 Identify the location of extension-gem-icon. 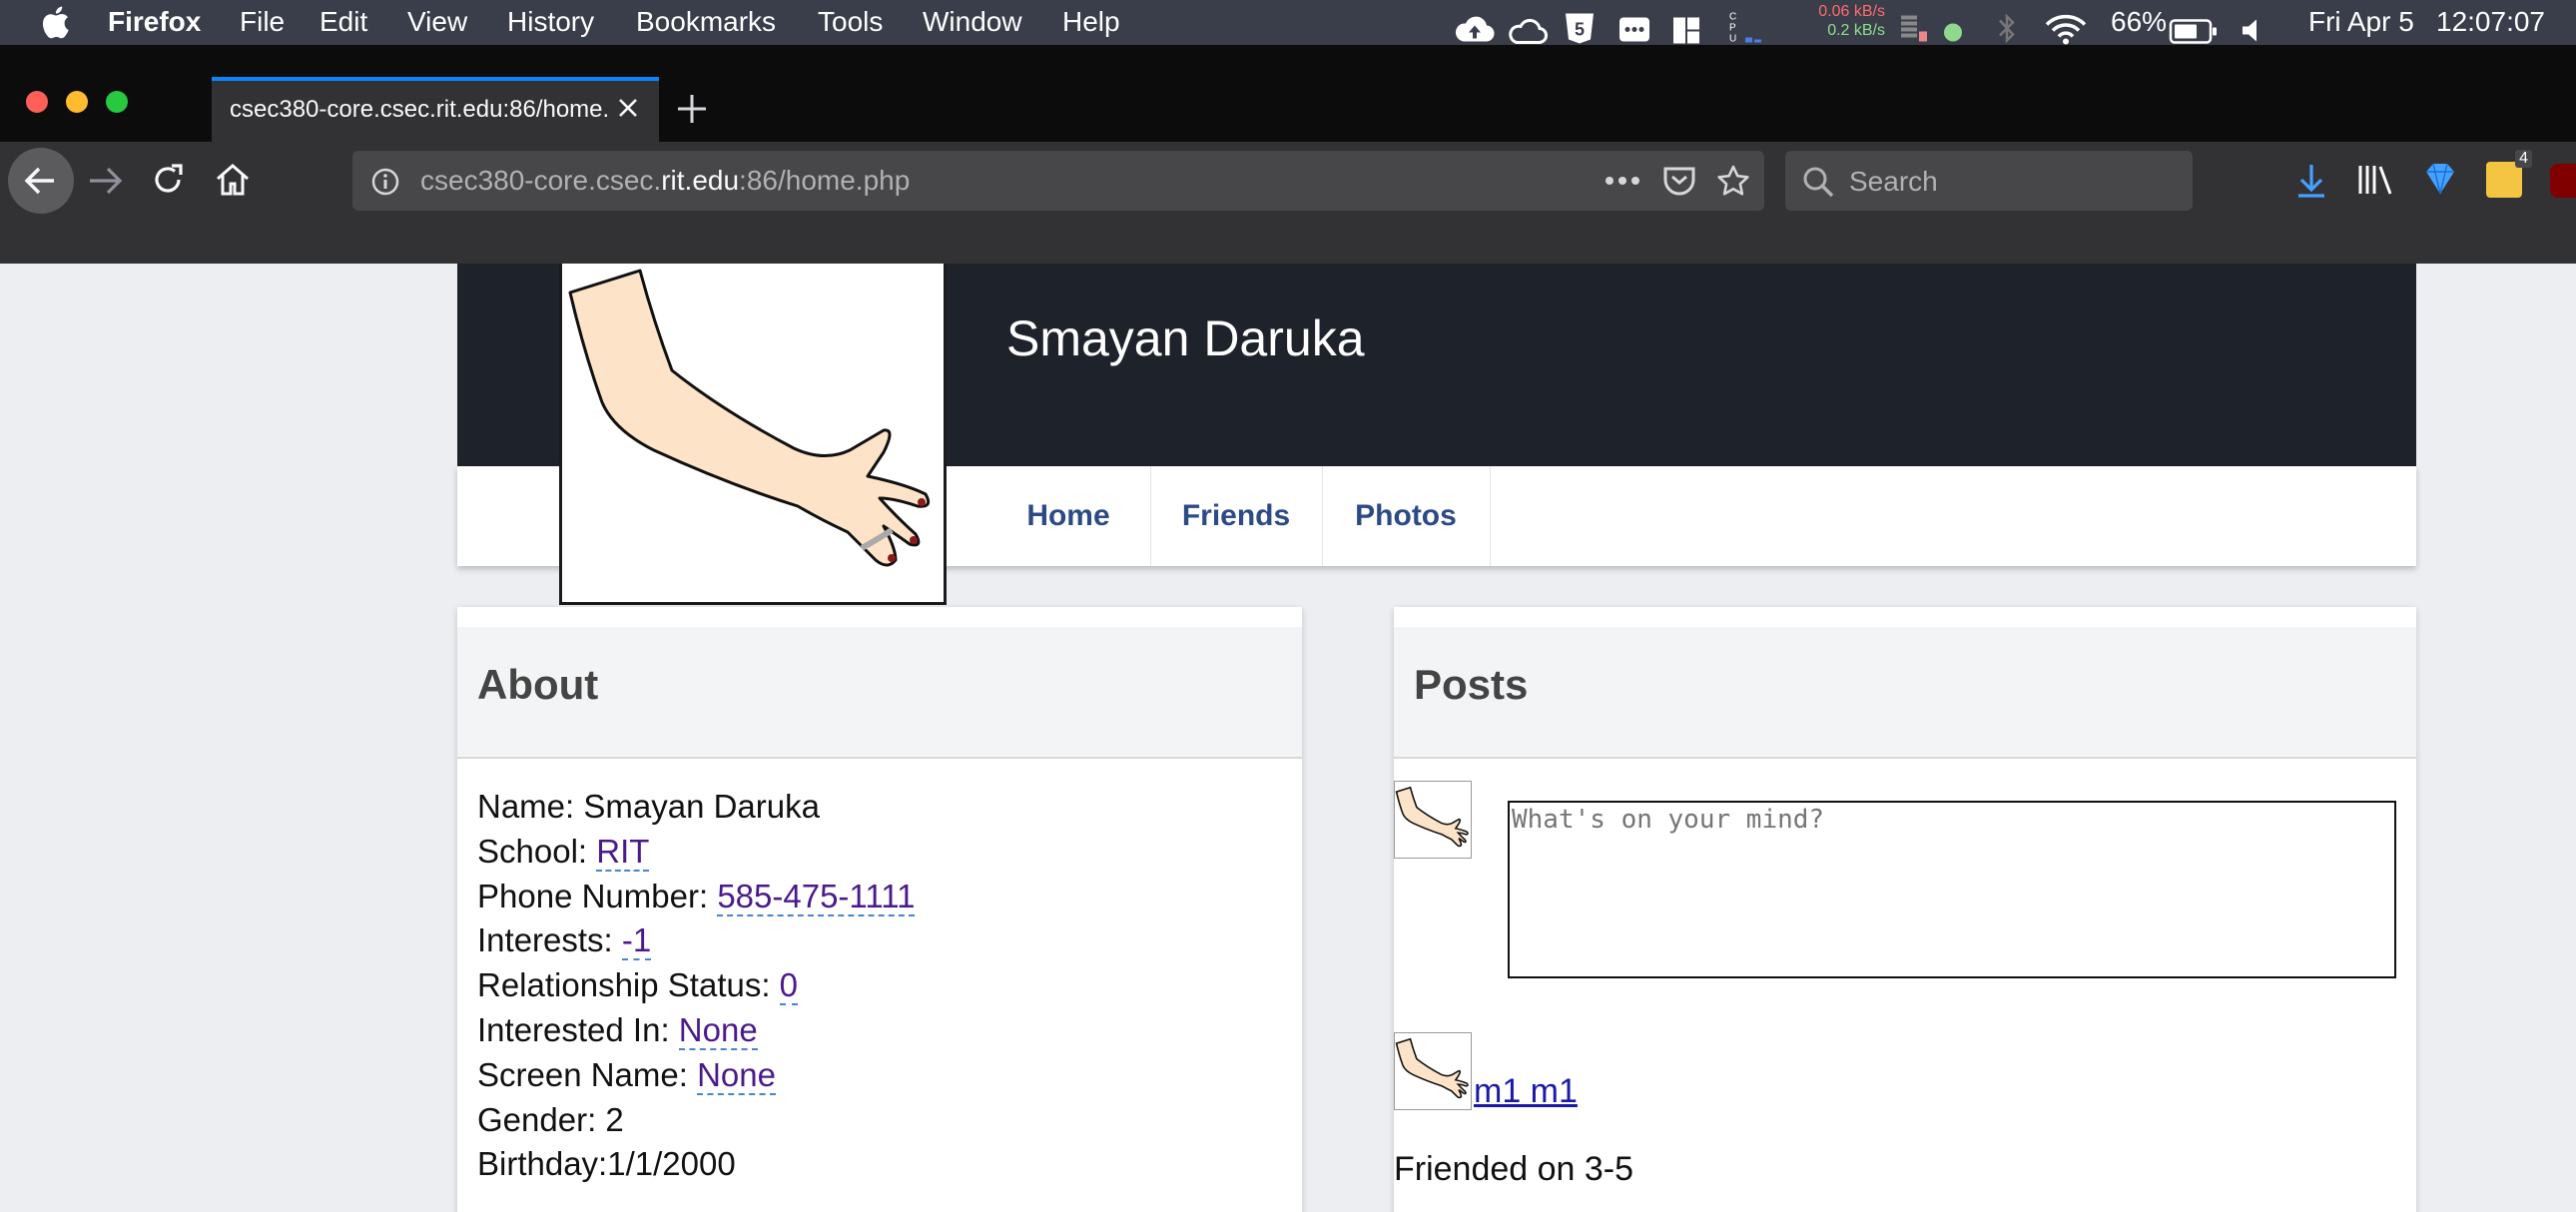
(2440, 179).